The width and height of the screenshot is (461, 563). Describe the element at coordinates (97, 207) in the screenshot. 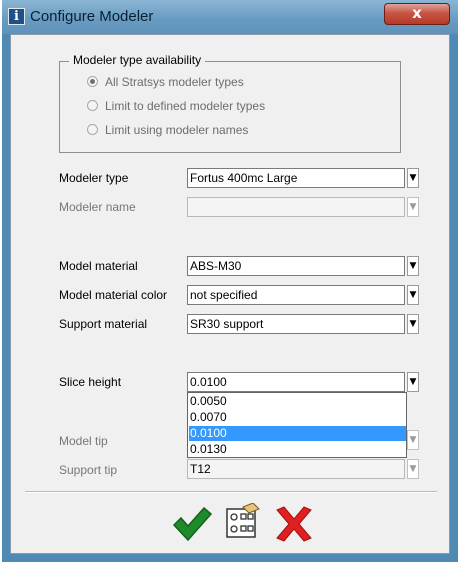

I see `modeler-name-label: Modeler name` at that location.